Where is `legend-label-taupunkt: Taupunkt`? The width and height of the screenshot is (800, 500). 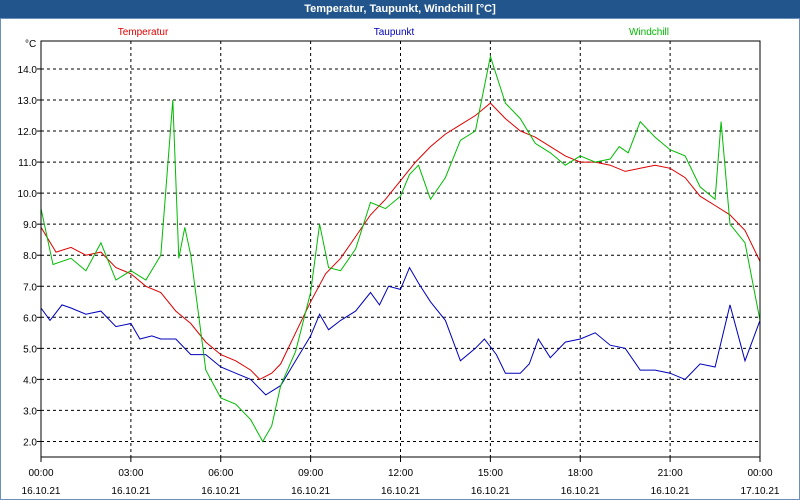 legend-label-taupunkt: Taupunkt is located at coordinates (394, 32).